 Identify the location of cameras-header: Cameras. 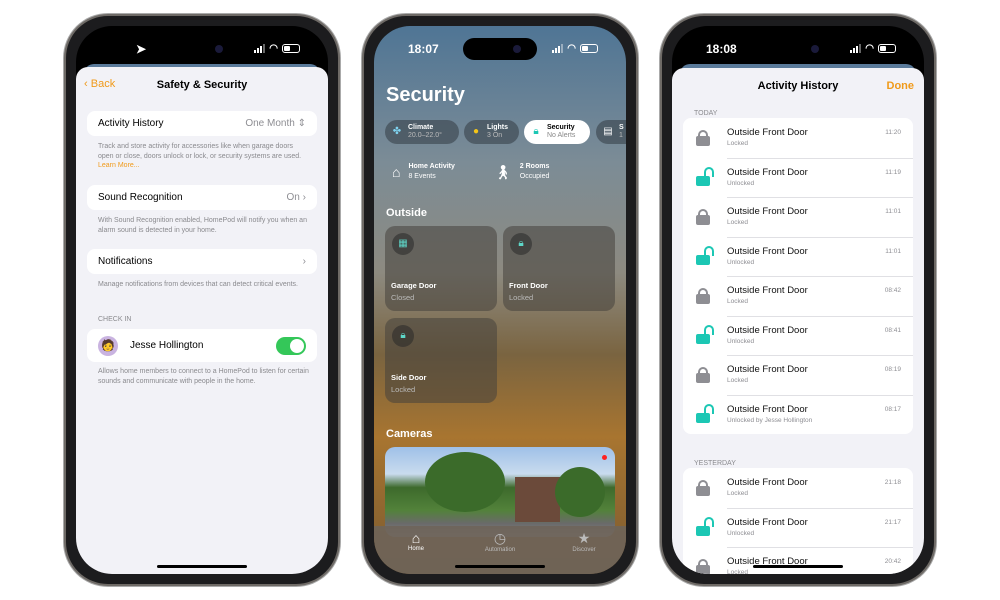
(409, 434).